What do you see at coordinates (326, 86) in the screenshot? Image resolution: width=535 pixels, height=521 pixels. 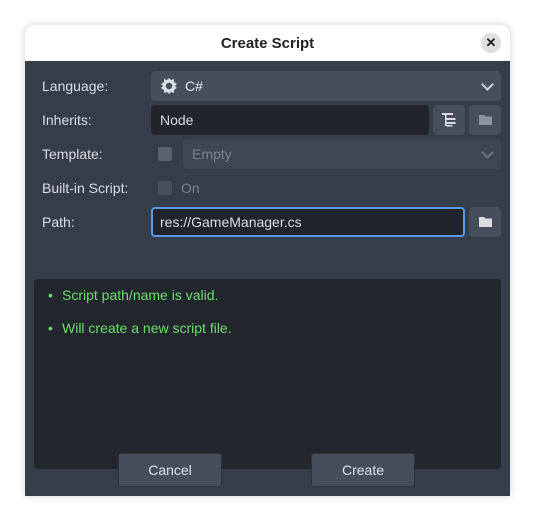 I see `language-dropdown: C#` at bounding box center [326, 86].